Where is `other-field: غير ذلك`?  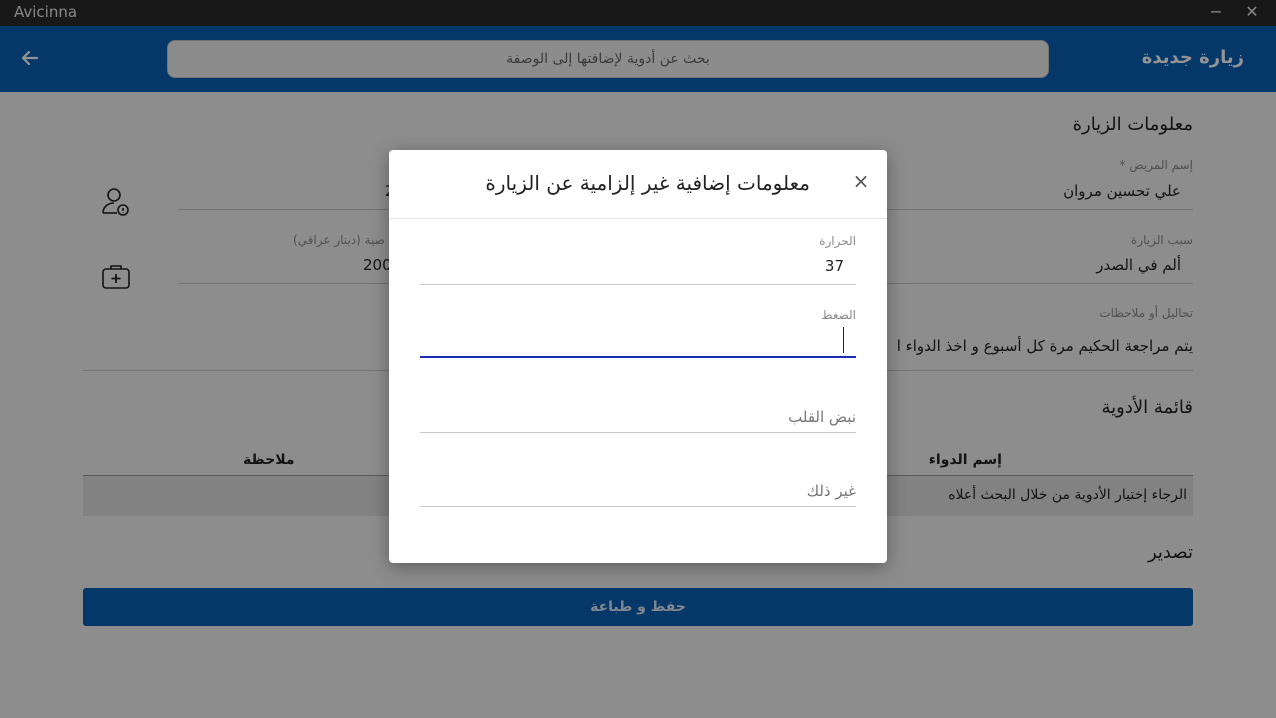
other-field: غير ذلك is located at coordinates (638, 495).